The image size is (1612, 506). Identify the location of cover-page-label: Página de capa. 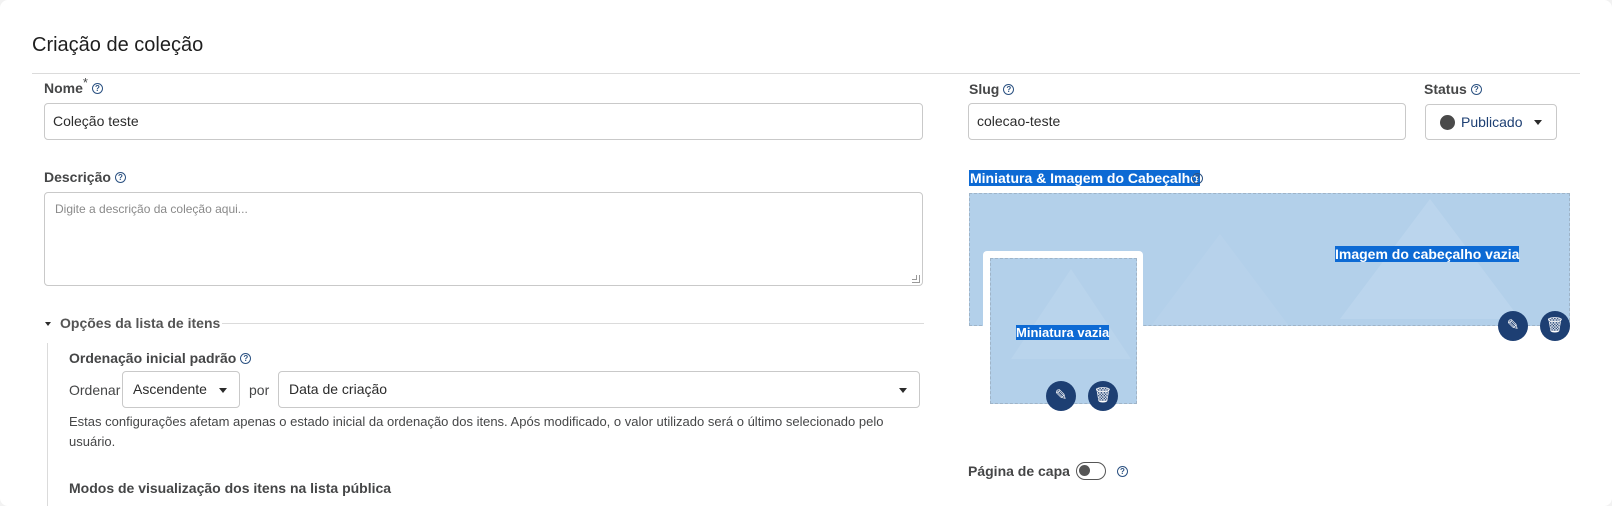
(1019, 471).